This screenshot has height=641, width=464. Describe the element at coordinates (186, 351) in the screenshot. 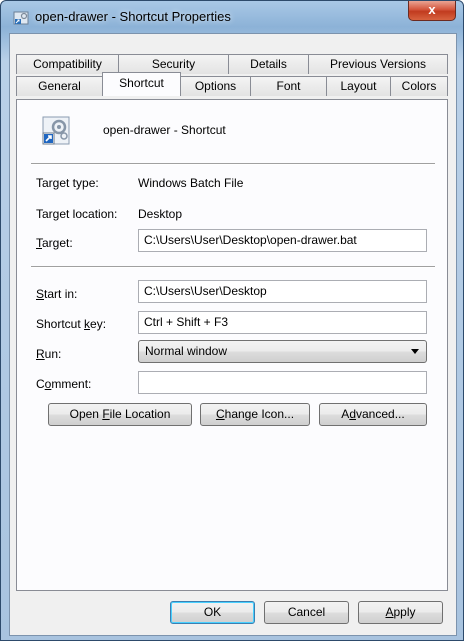

I see `run-selected-value: Normal window` at that location.